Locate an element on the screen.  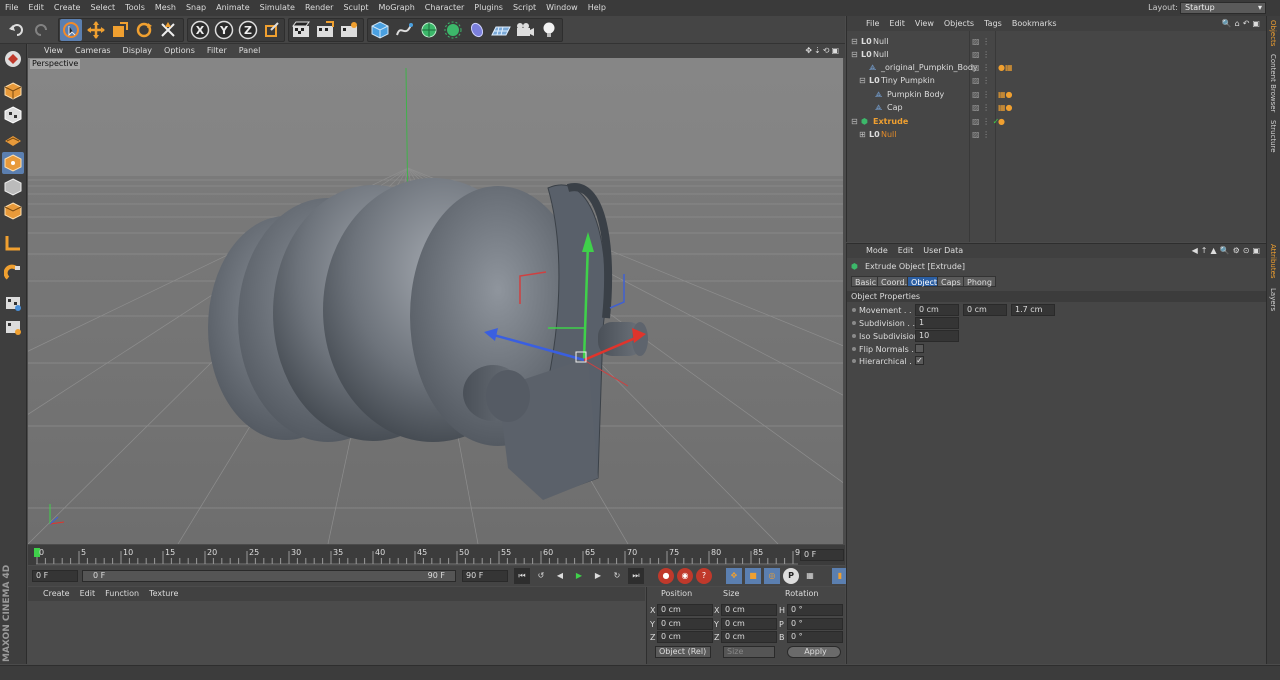
menu-mesh: Mesh is located at coordinates (165, 8).